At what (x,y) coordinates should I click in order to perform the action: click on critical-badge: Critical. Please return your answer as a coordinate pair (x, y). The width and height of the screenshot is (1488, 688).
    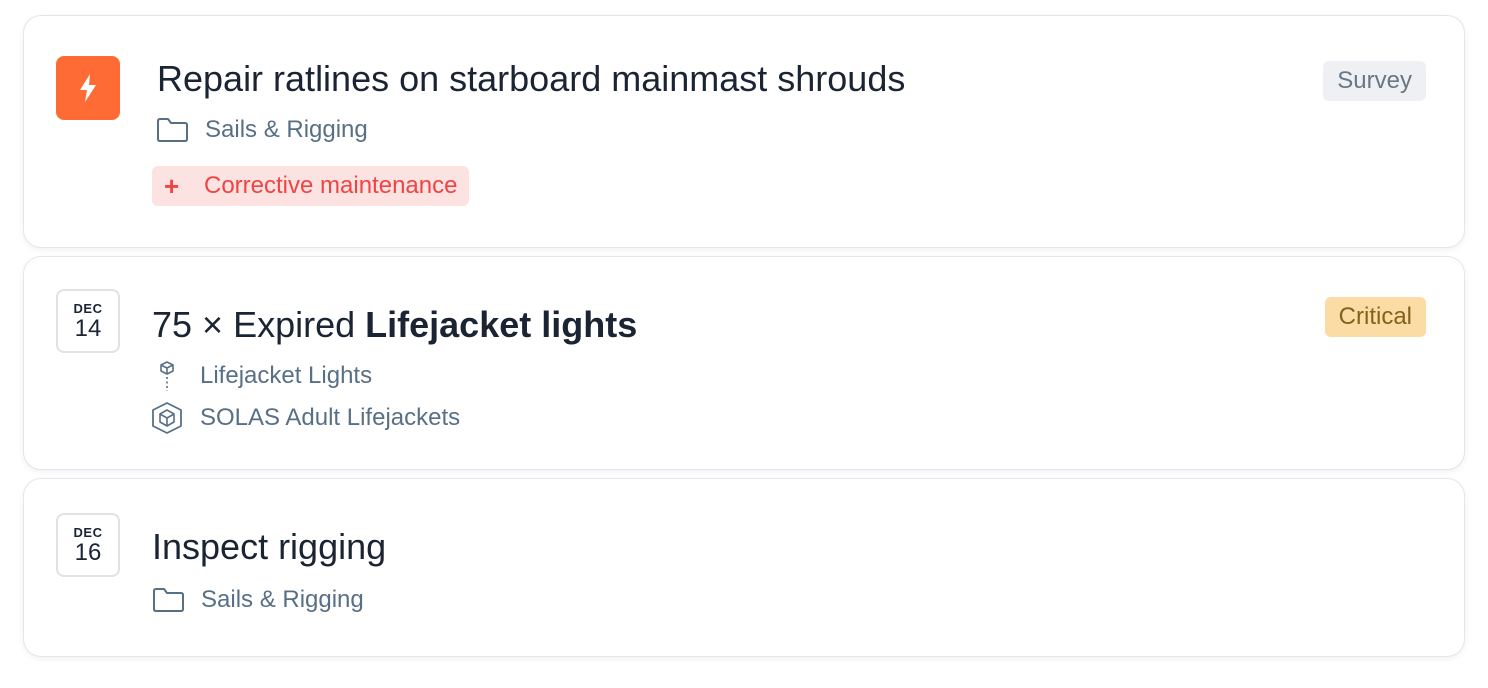
    Looking at the image, I should click on (1375, 317).